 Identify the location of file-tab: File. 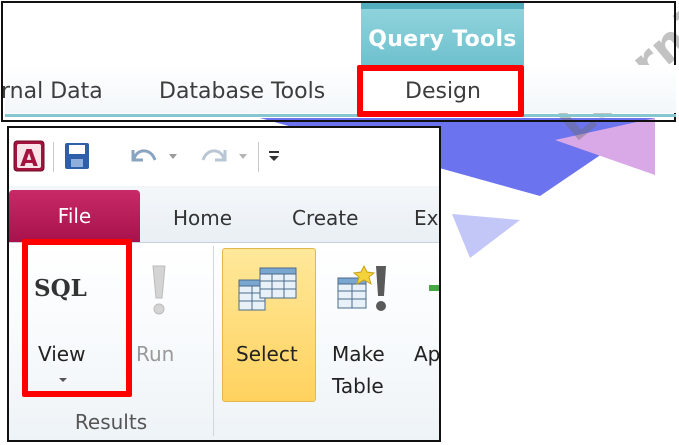
(74, 216).